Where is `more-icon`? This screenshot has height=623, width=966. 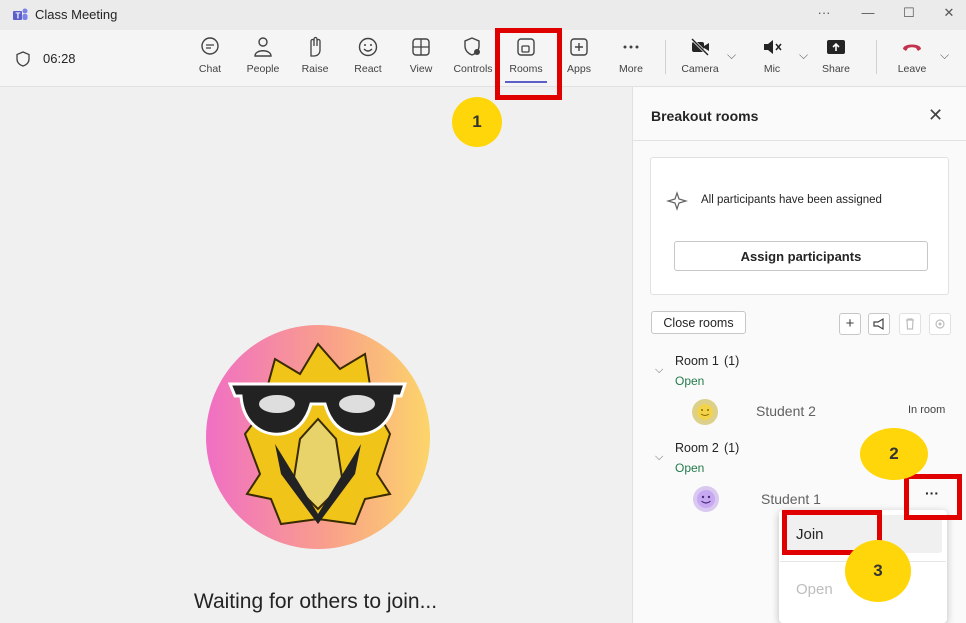
more-icon is located at coordinates (631, 47).